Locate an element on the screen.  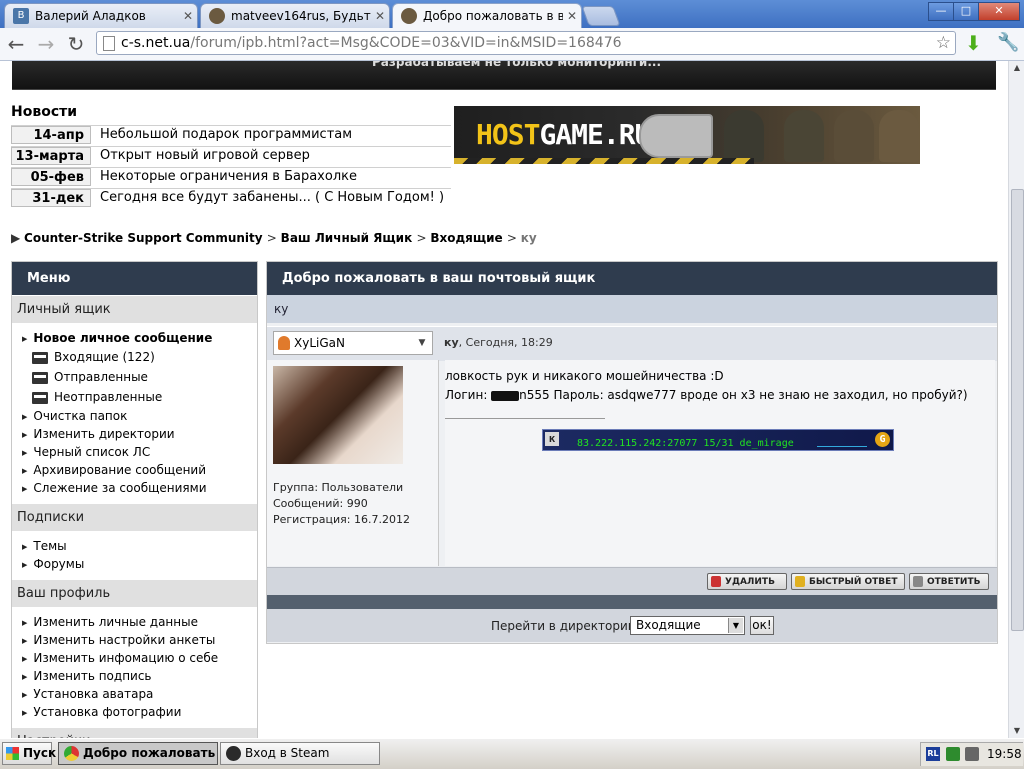
back-arrow-icon: ← is located at coordinates (16, 44).